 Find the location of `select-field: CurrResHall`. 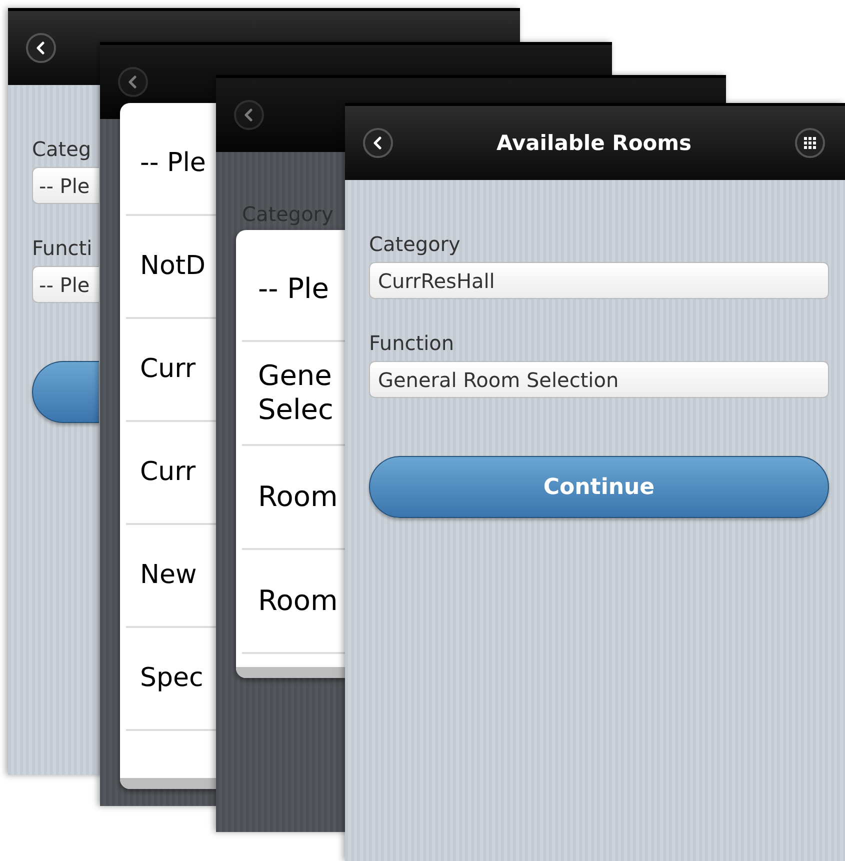

select-field: CurrResHall is located at coordinates (599, 280).